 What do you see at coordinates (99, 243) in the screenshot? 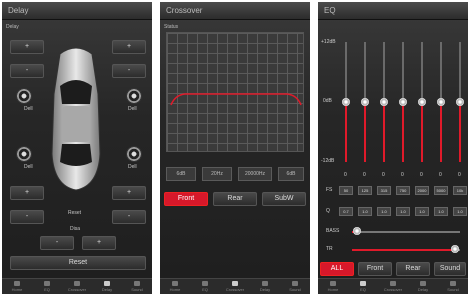
I see `delay-plus-button: +` at bounding box center [99, 243].